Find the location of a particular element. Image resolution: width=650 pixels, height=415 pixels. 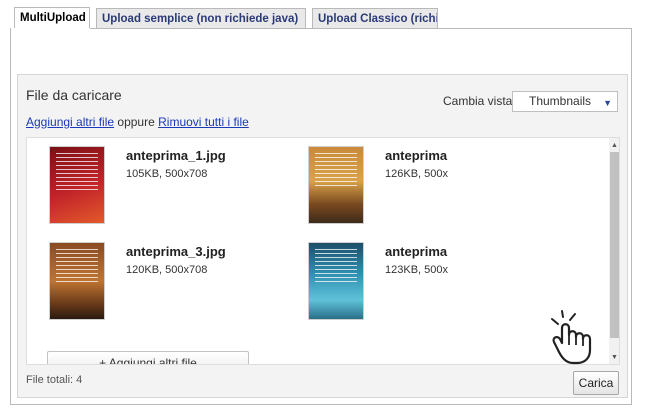

file-count: File totali: 4 is located at coordinates (54, 380).